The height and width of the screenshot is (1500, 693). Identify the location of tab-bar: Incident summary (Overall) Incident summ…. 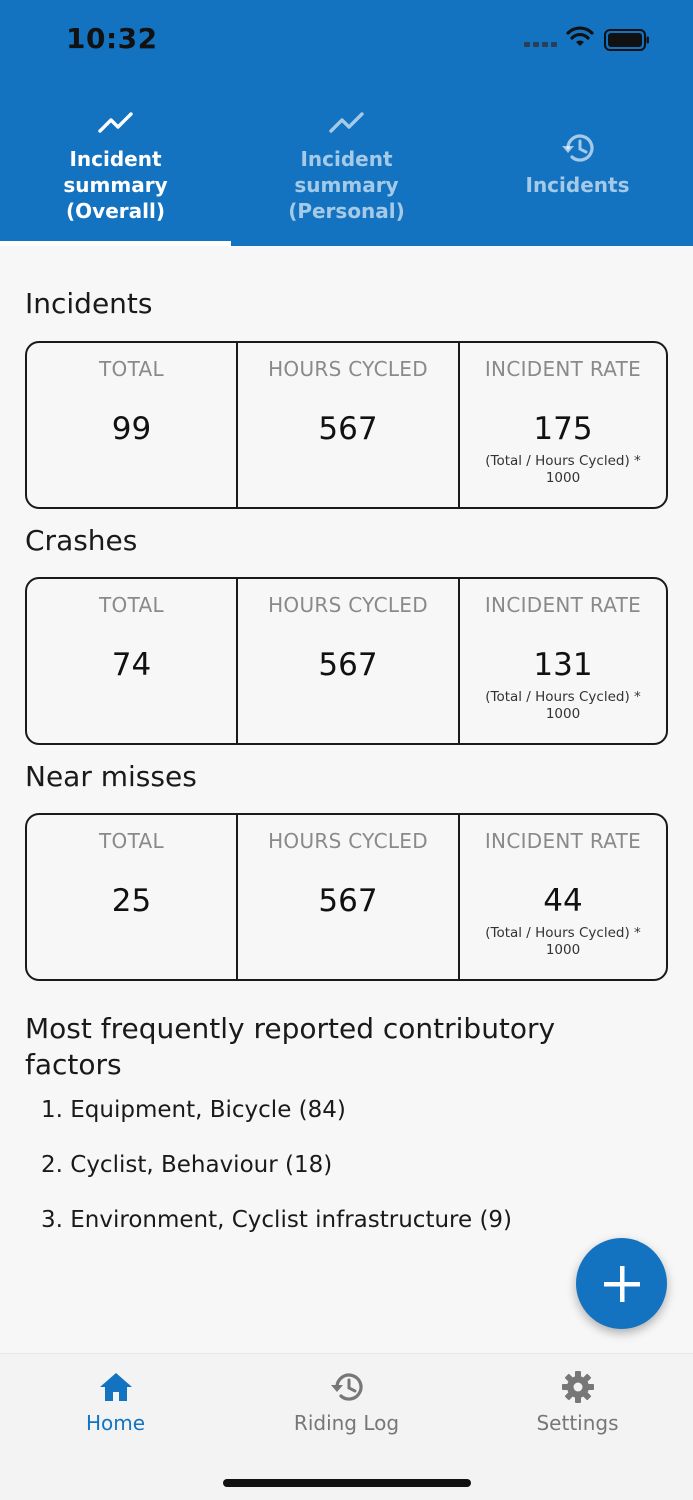
(346, 163).